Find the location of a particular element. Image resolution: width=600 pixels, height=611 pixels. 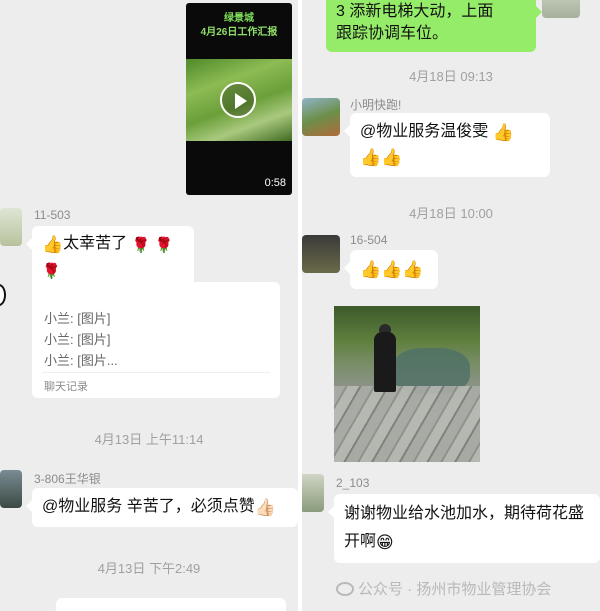

message-text: @物业服务温俊雯 is located at coordinates (424, 131).